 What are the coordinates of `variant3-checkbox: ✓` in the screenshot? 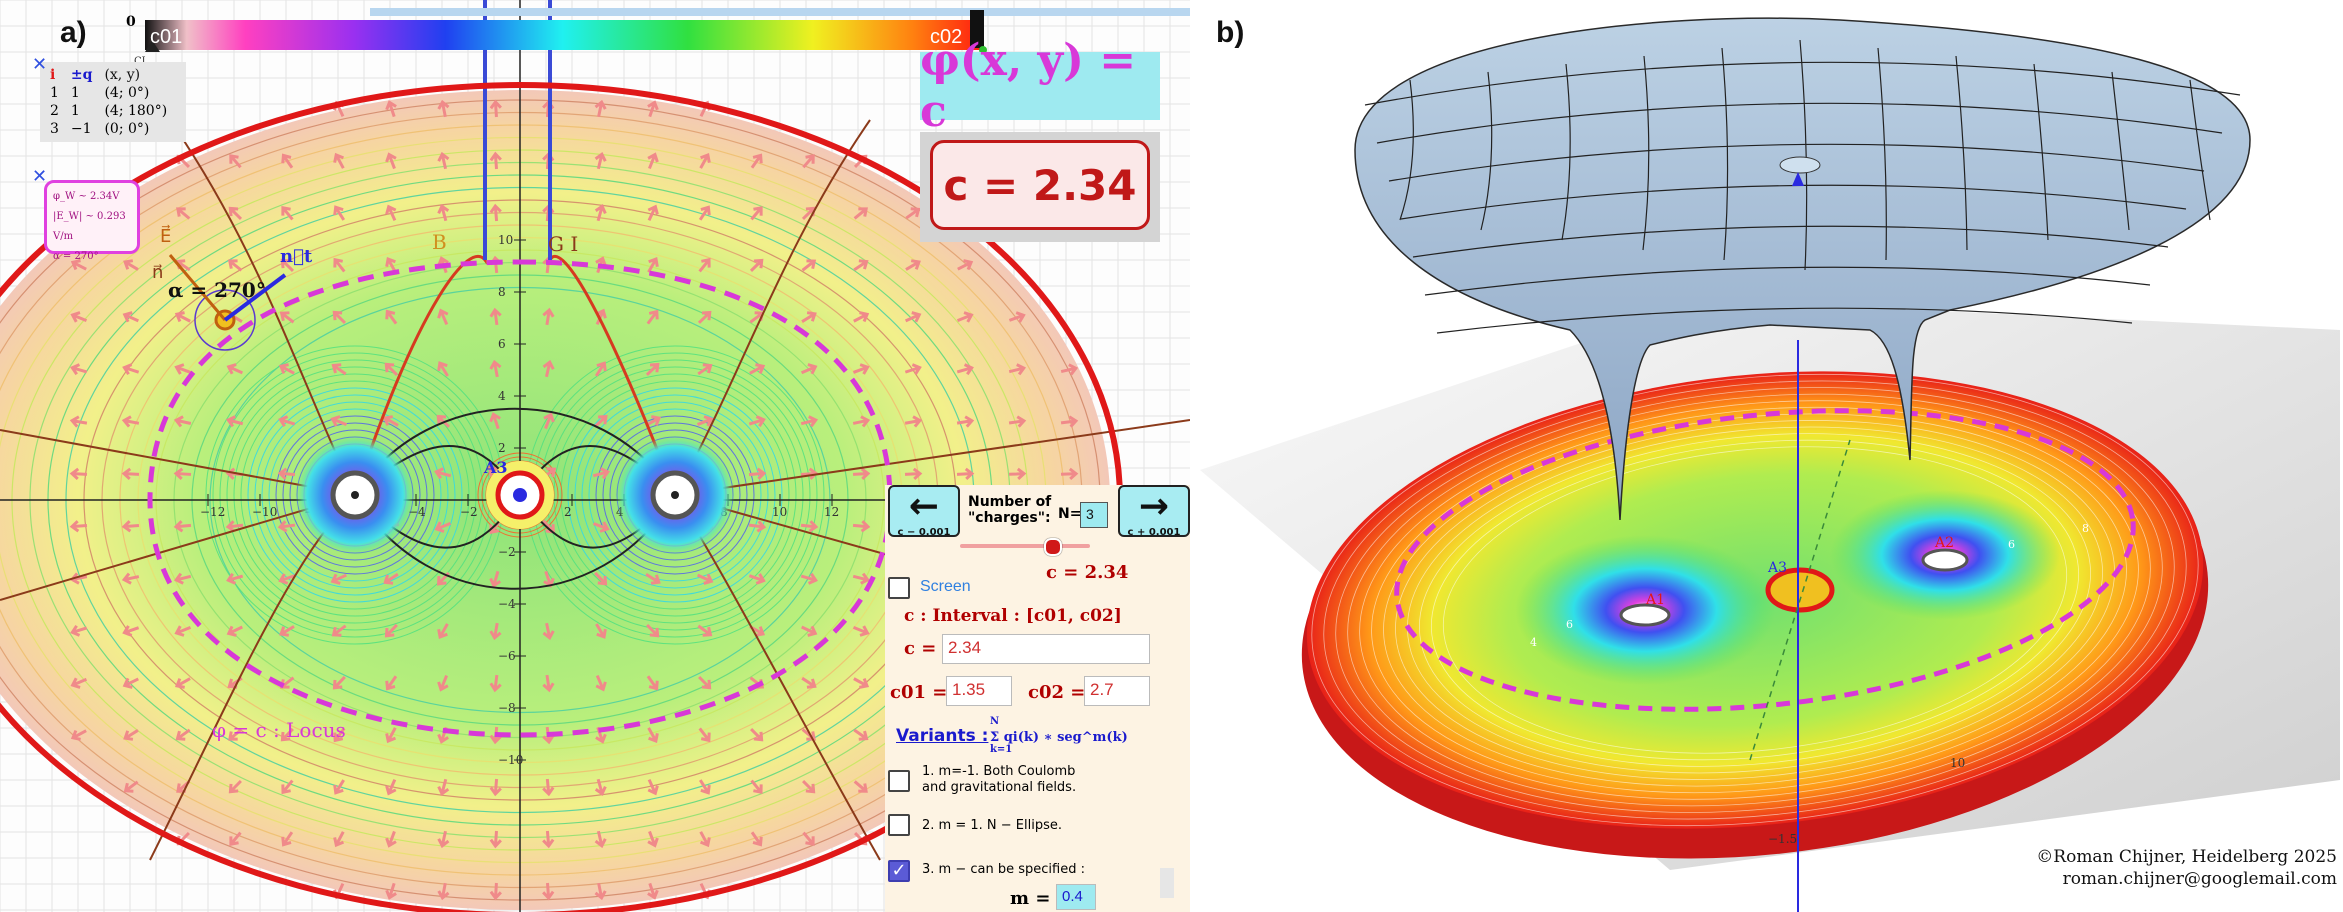 It's located at (899, 871).